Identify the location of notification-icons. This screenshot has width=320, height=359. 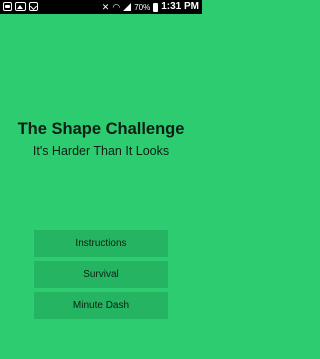
(20, 6).